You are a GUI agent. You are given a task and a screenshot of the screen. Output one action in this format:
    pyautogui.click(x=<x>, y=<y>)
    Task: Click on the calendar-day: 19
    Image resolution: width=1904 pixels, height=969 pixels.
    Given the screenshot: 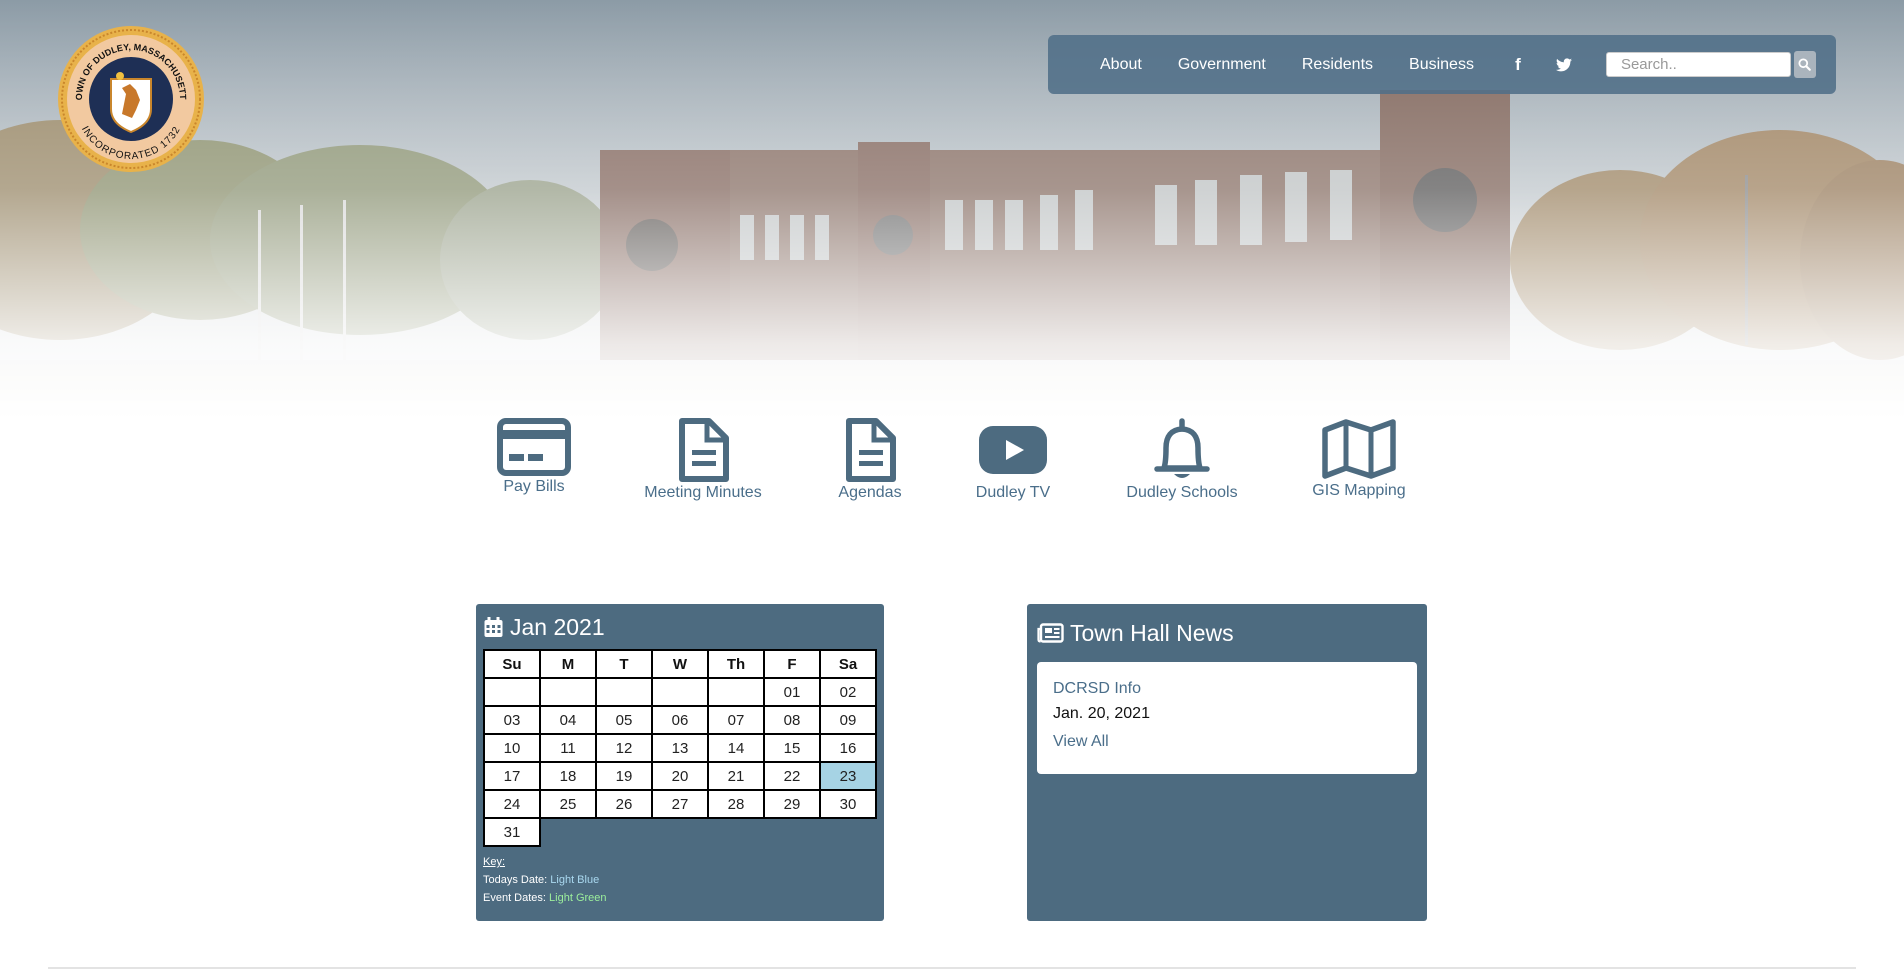 What is the action you would take?
    pyautogui.click(x=624, y=776)
    